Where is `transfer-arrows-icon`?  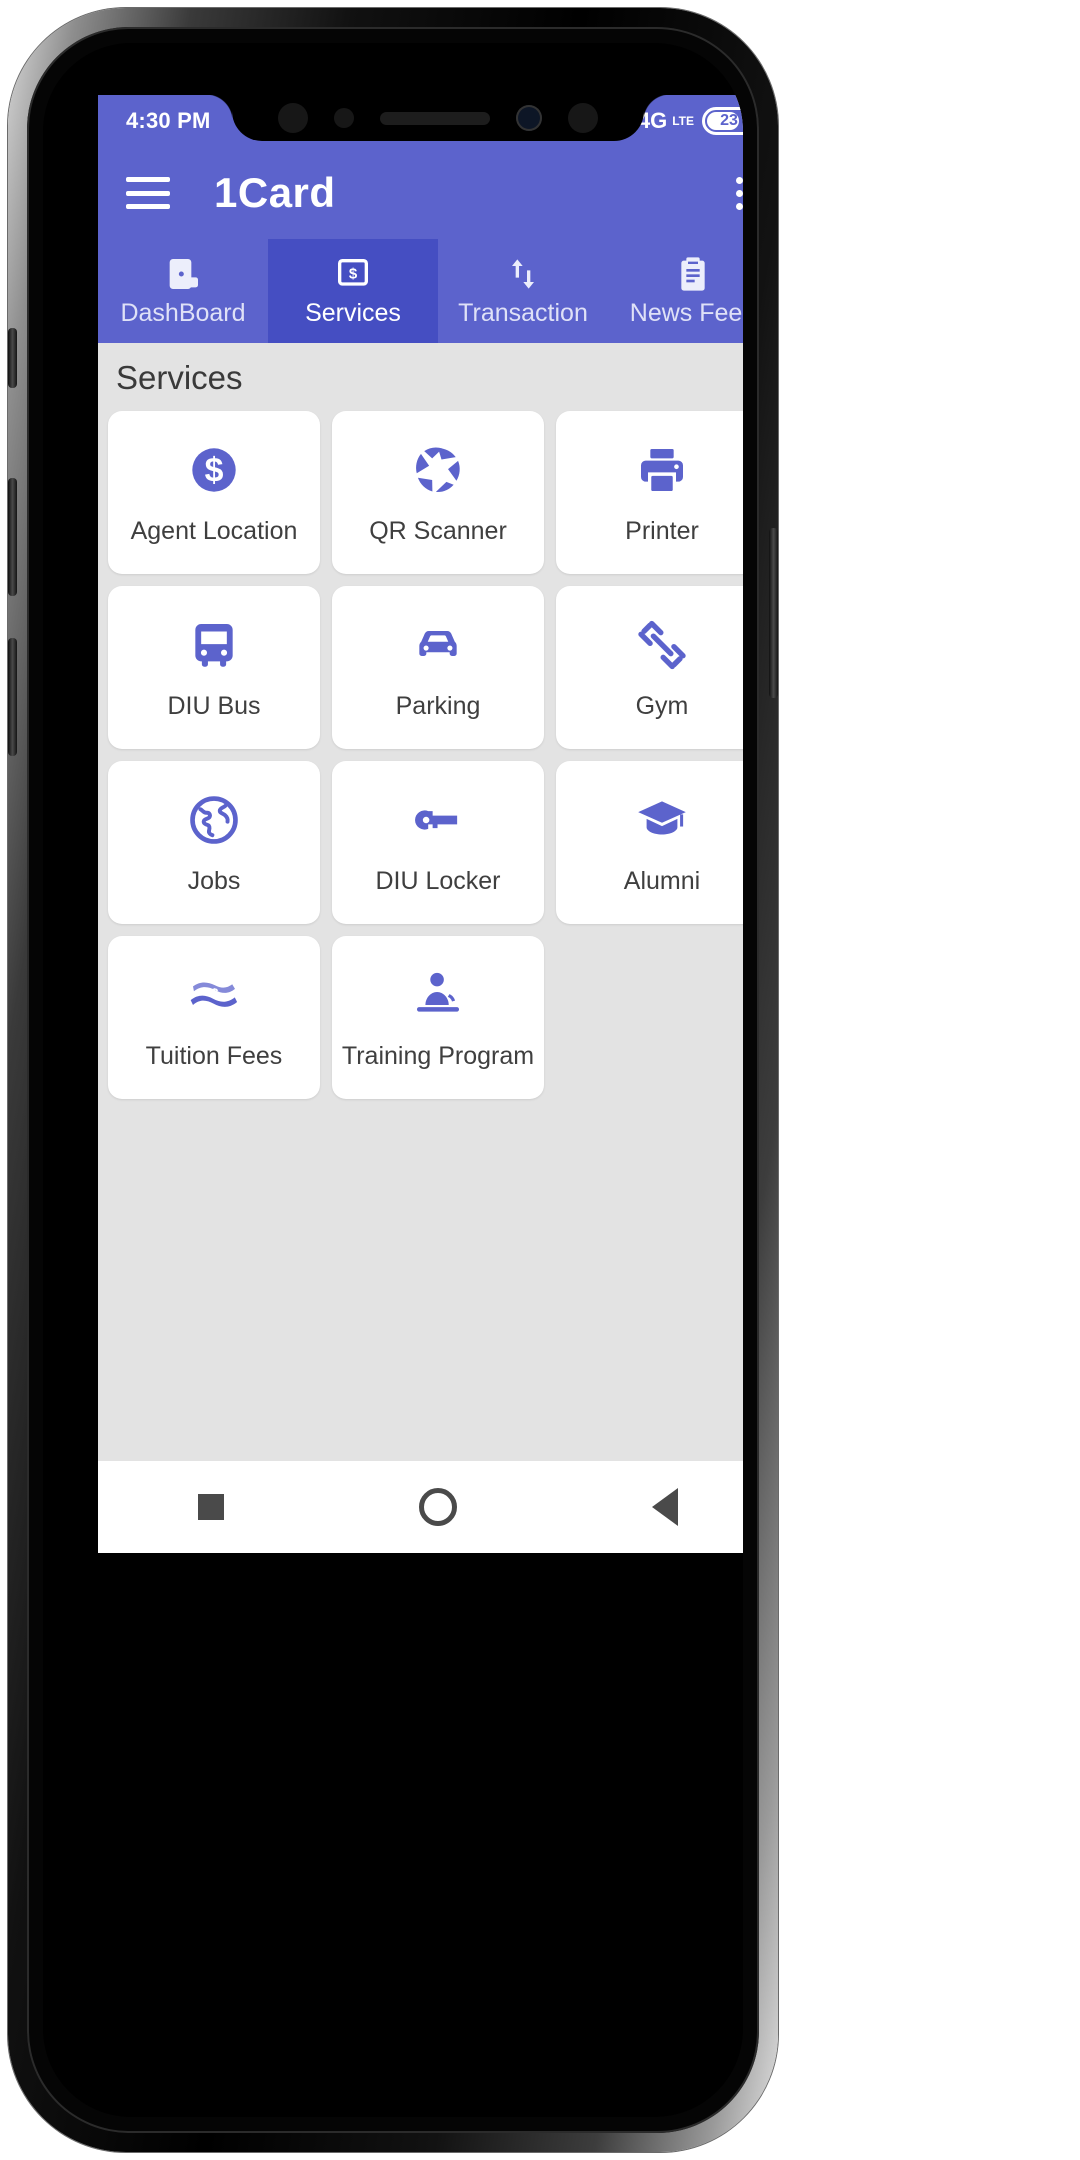
transfer-arrows-icon is located at coordinates (523, 274).